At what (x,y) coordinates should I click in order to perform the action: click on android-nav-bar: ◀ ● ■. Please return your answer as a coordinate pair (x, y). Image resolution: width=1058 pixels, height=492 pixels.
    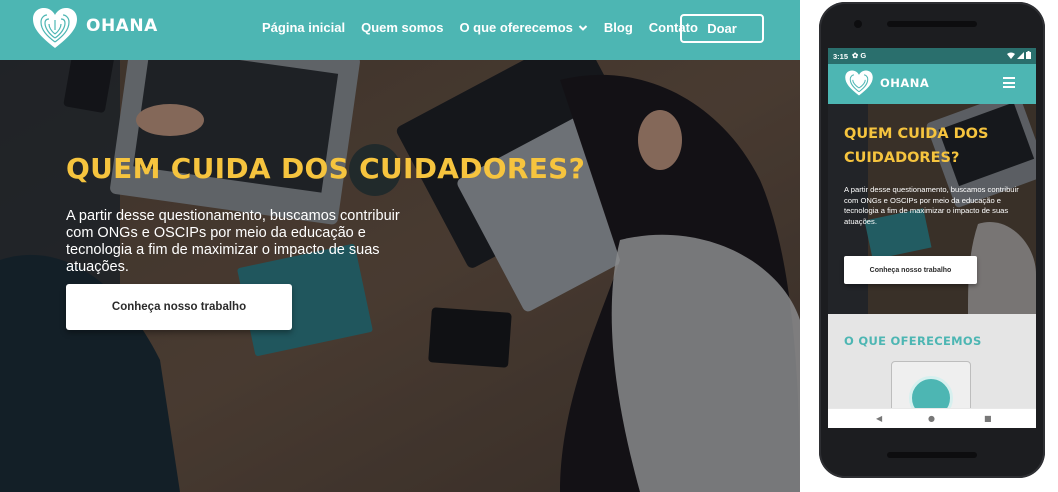
    Looking at the image, I should click on (932, 418).